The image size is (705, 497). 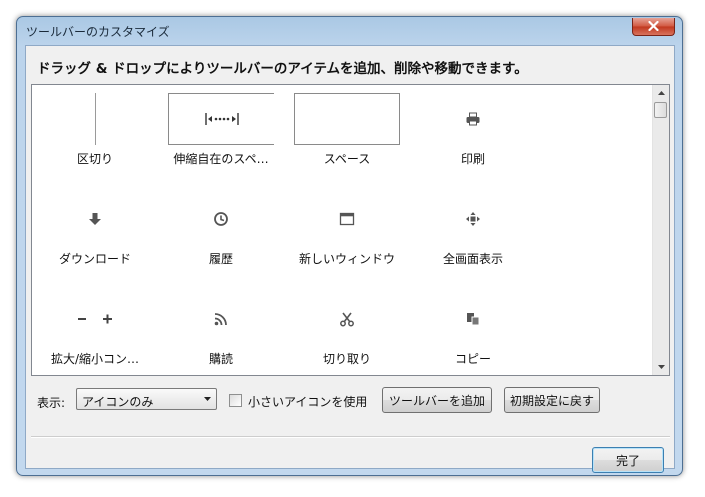 I want to click on item-label: 全画面表示, so click(x=472, y=259).